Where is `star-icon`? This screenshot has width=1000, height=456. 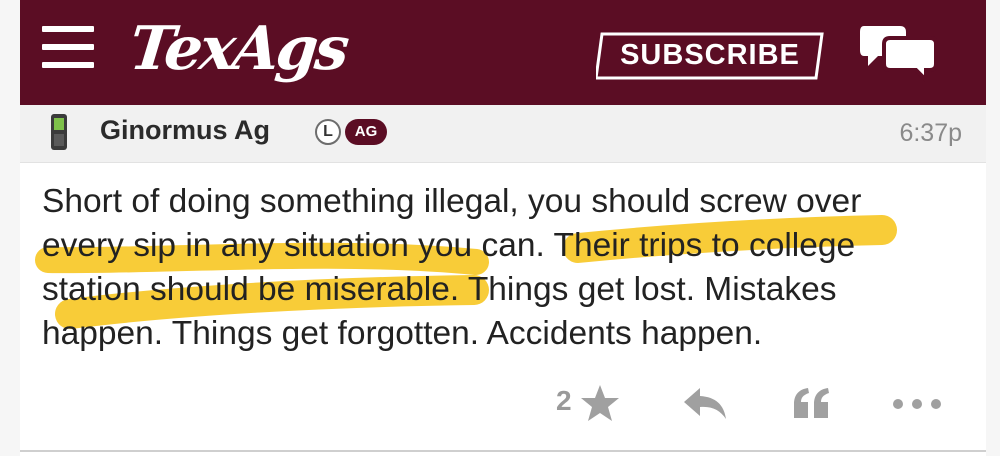 star-icon is located at coordinates (600, 403).